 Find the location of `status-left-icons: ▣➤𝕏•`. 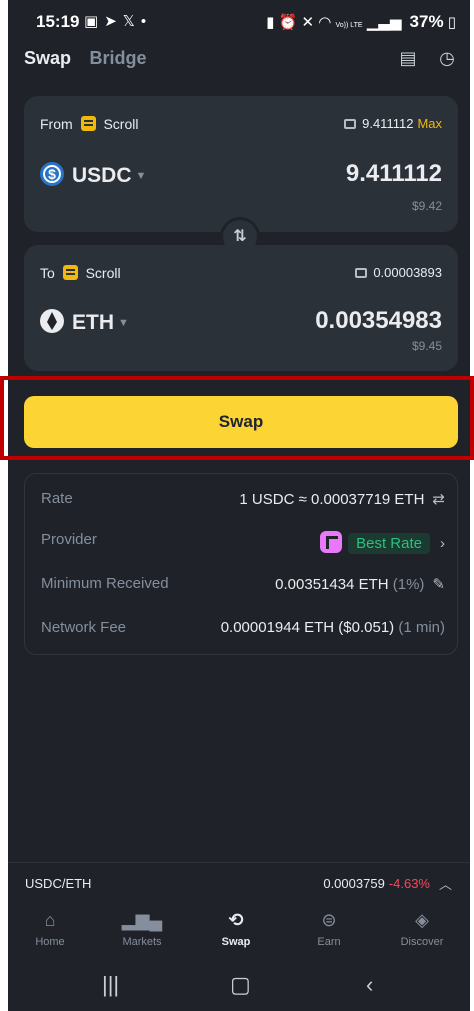

status-left-icons: ▣➤𝕏• is located at coordinates (118, 21).